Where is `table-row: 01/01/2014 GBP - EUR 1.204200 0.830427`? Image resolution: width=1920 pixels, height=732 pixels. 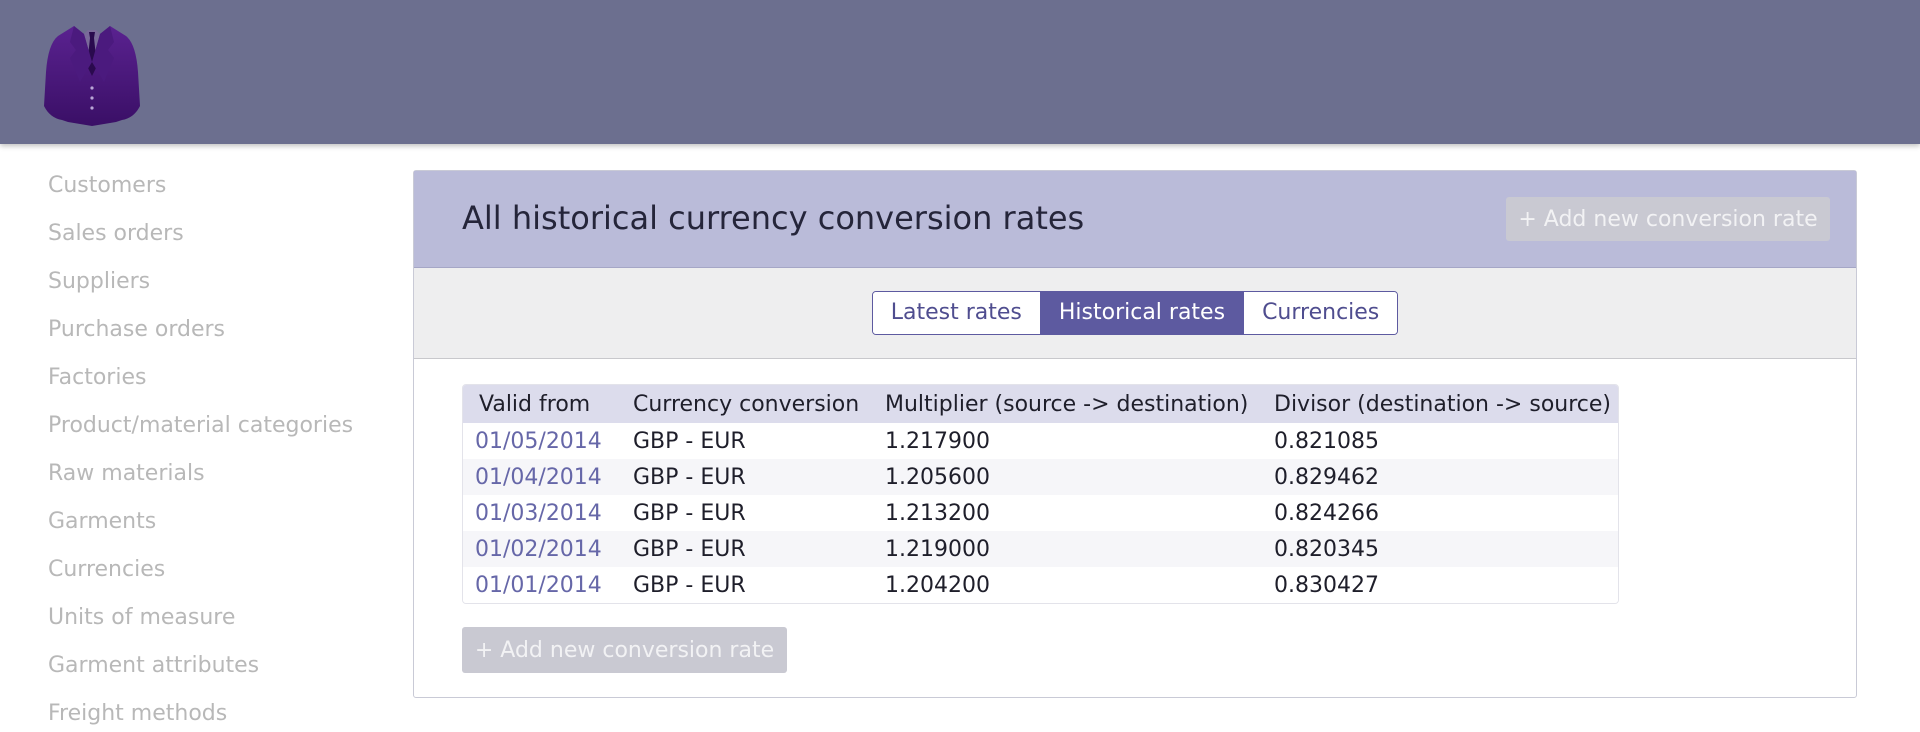
table-row: 01/01/2014 GBP - EUR 1.204200 0.830427 is located at coordinates (1040, 585).